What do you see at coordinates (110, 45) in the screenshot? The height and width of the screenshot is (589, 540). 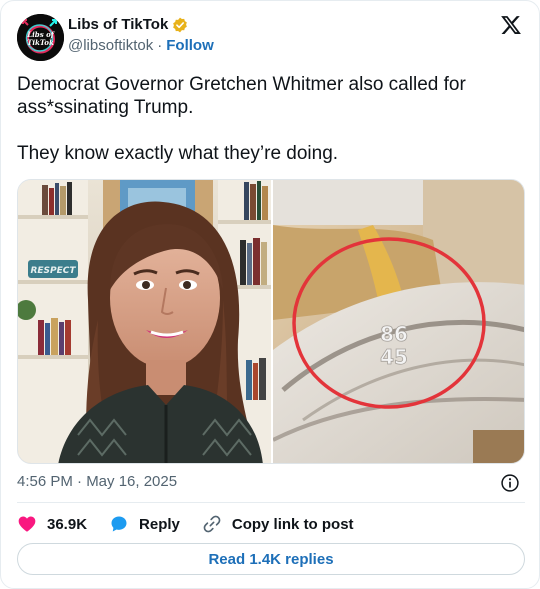 I see `account-handle: @libsoftiktok` at bounding box center [110, 45].